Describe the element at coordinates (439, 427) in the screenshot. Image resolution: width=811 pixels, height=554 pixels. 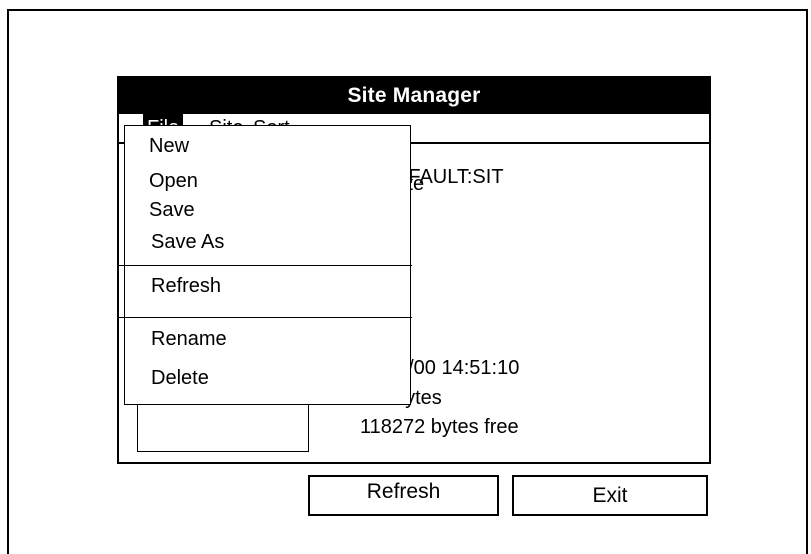
I see `free-space: 118272 bytes free` at that location.